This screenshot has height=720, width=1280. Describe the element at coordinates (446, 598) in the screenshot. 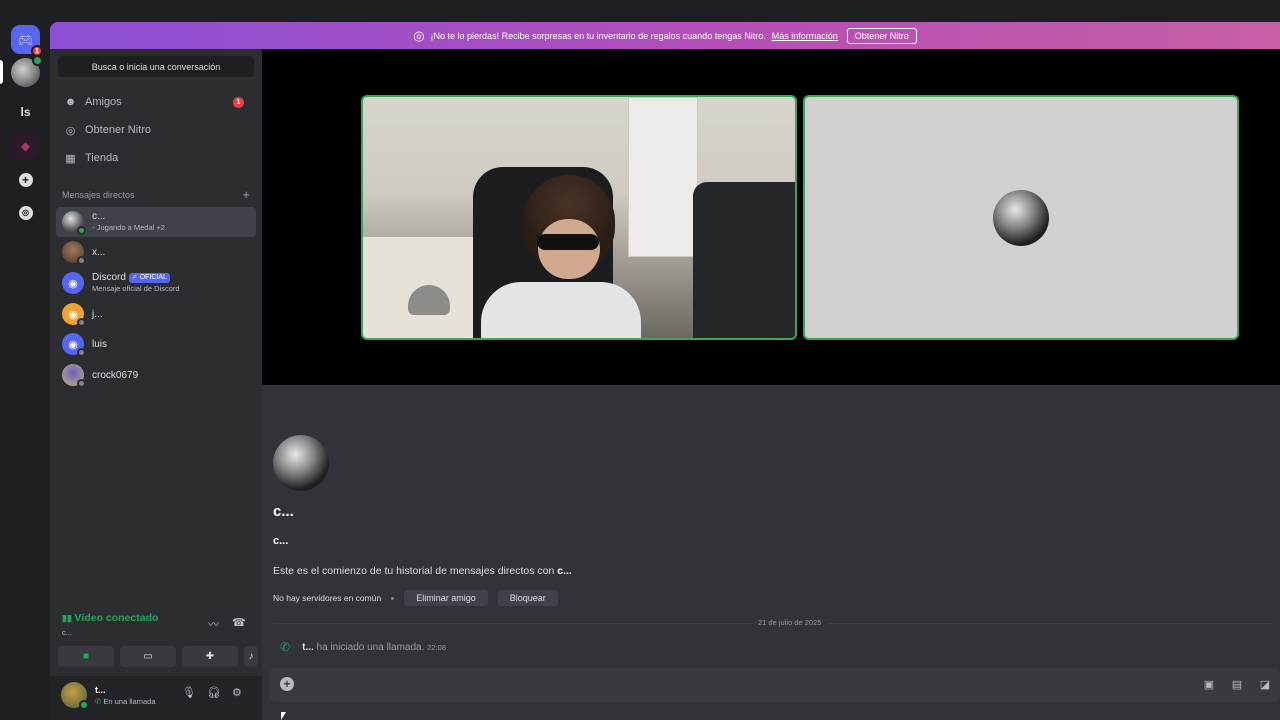

I see `remove-friend-button: Eliminar amigo` at that location.